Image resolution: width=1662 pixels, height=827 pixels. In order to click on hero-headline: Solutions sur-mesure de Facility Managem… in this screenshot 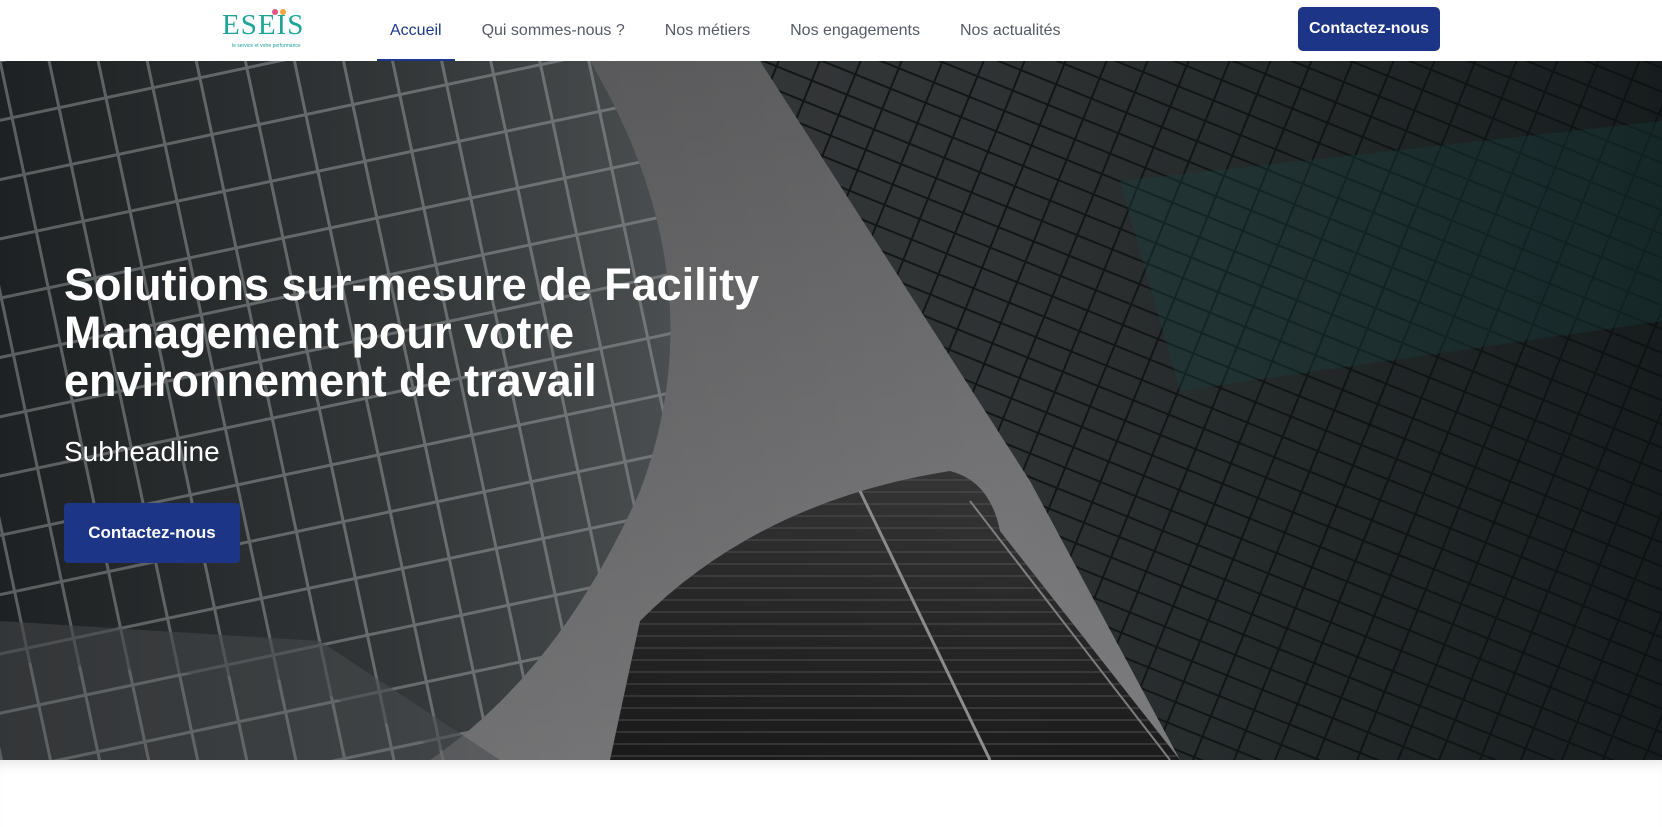, I will do `click(412, 332)`.